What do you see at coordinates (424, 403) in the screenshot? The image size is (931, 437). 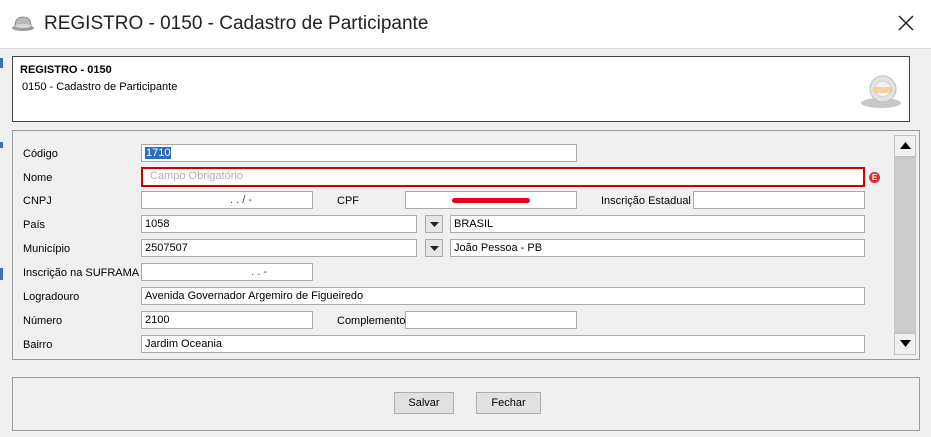 I see `save-button: Salvar` at bounding box center [424, 403].